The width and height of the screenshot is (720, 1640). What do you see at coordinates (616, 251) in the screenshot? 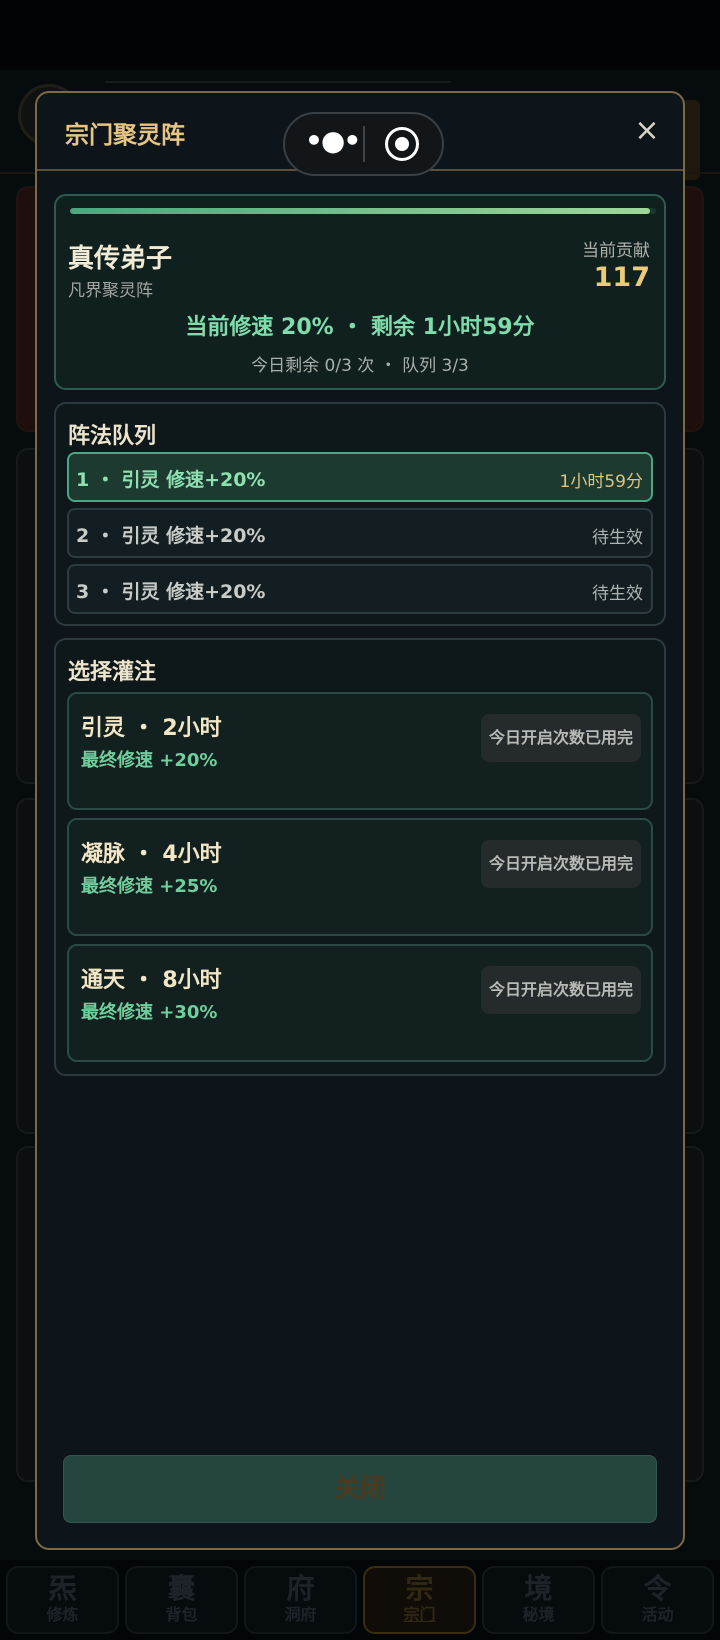
I see `contribution-label: 当前贡献` at bounding box center [616, 251].